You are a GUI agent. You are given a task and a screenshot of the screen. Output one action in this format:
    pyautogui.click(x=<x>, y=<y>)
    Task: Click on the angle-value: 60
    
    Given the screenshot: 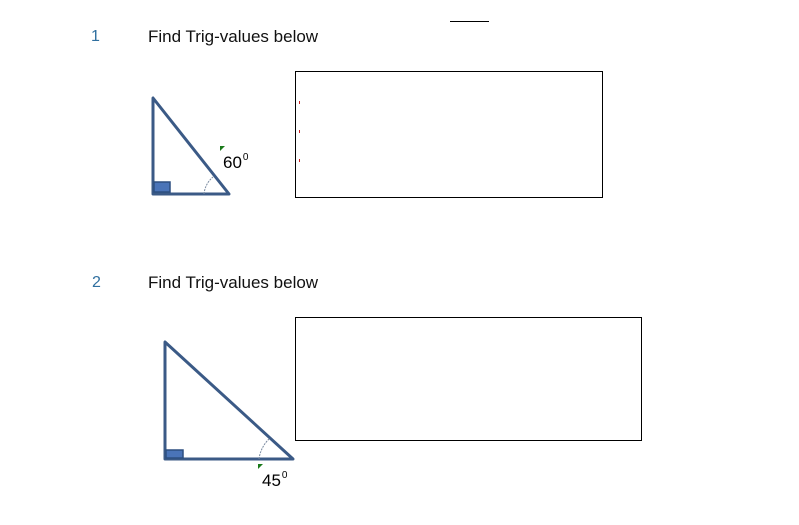 What is the action you would take?
    pyautogui.click(x=232, y=162)
    